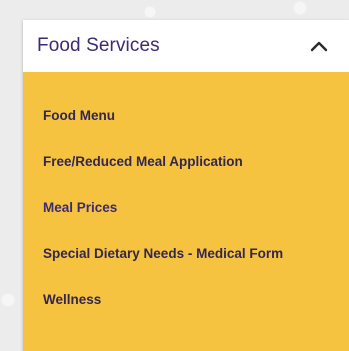  Describe the element at coordinates (186, 299) in the screenshot. I see `menu-item-wellness: Wellness` at that location.